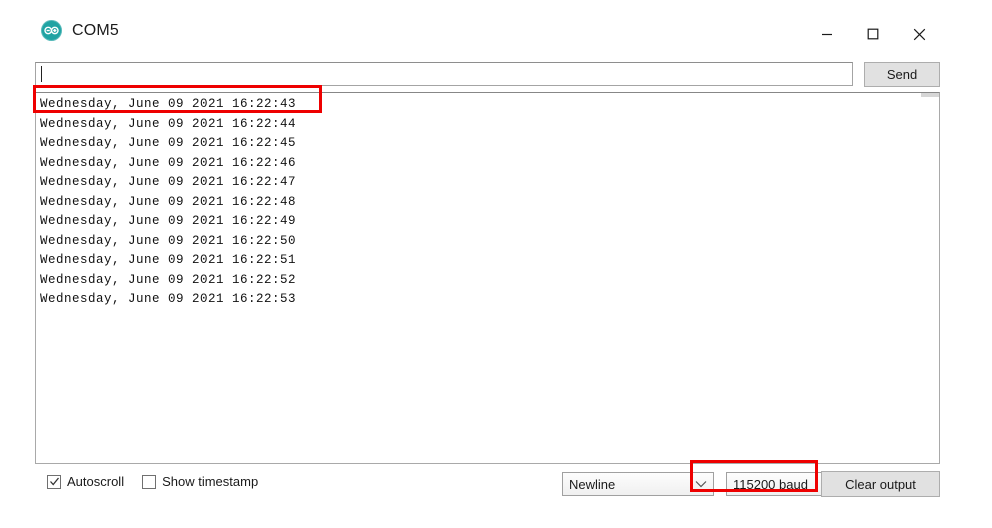  I want to click on send-row: Send, so click(487, 75).